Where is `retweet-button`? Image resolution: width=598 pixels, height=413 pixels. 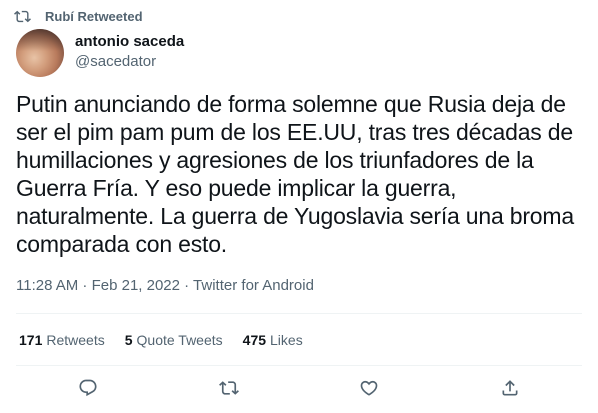 retweet-button is located at coordinates (229, 388).